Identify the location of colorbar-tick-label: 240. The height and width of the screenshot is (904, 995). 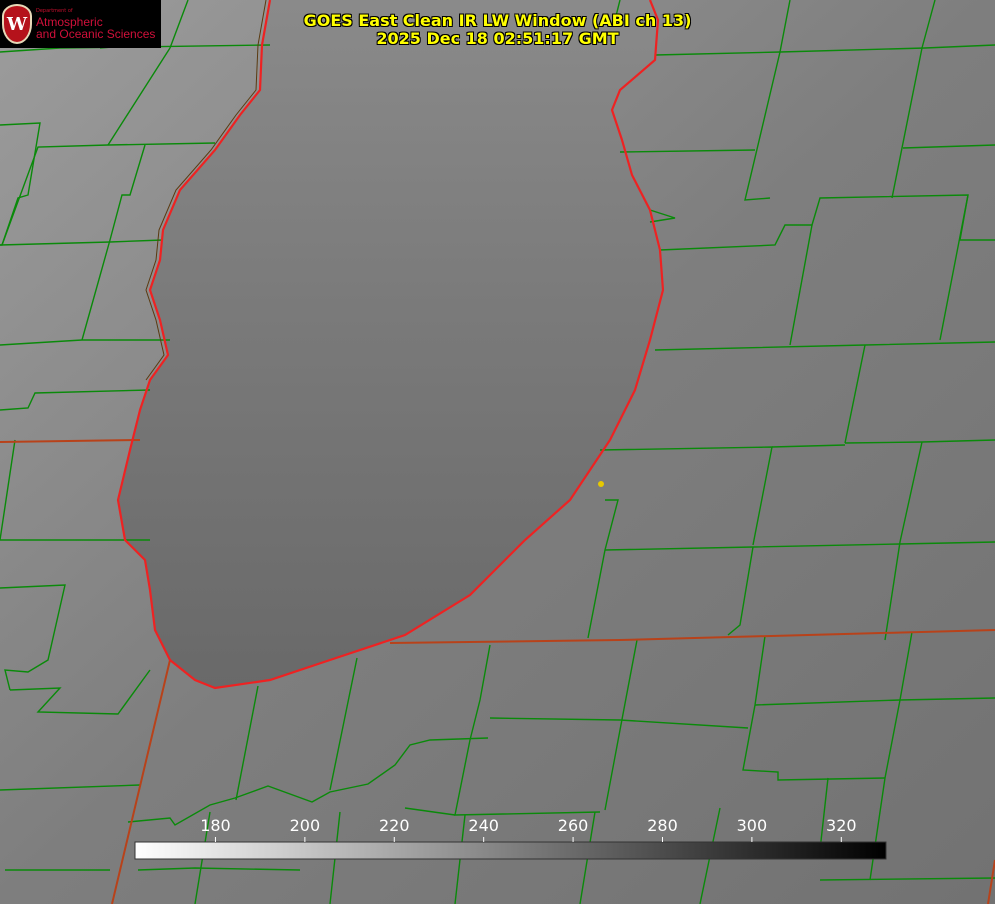
(483, 825).